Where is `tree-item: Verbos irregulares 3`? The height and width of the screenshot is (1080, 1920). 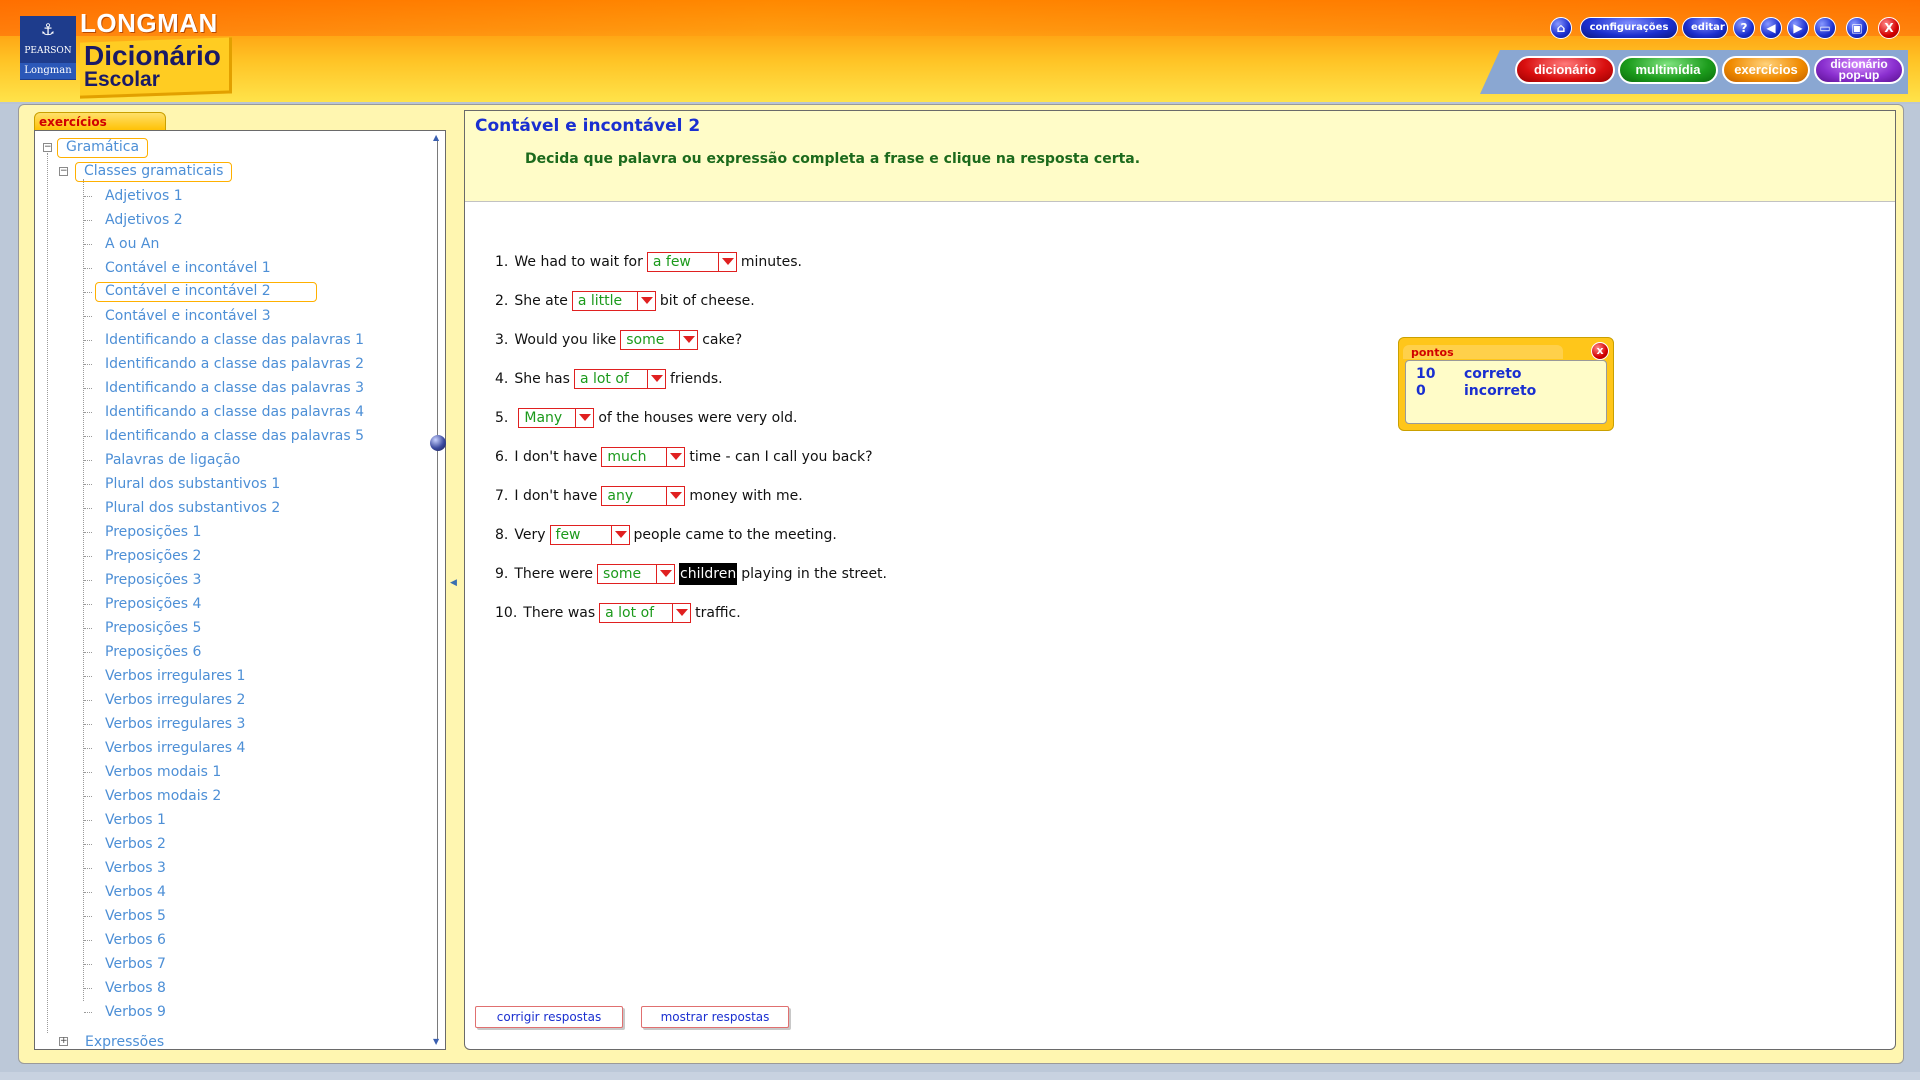 tree-item: Verbos irregulares 3 is located at coordinates (175, 724).